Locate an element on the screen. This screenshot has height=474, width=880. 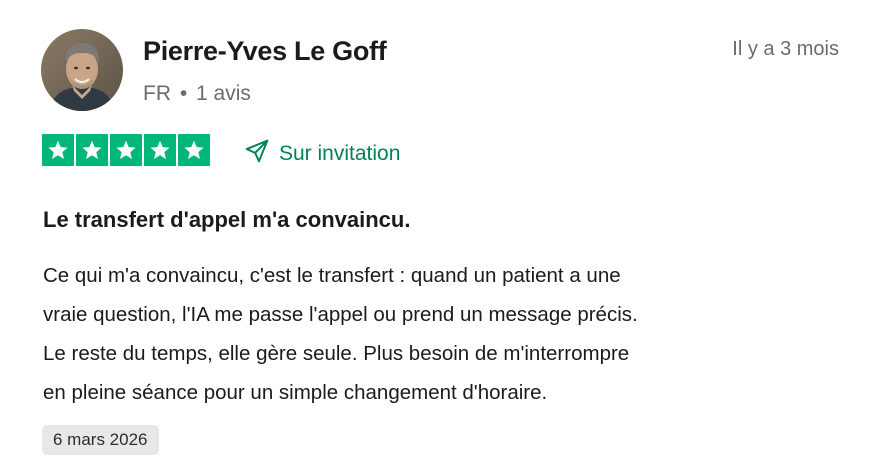
reviewer-name: Pierre-Yves Le Goff is located at coordinates (265, 51).